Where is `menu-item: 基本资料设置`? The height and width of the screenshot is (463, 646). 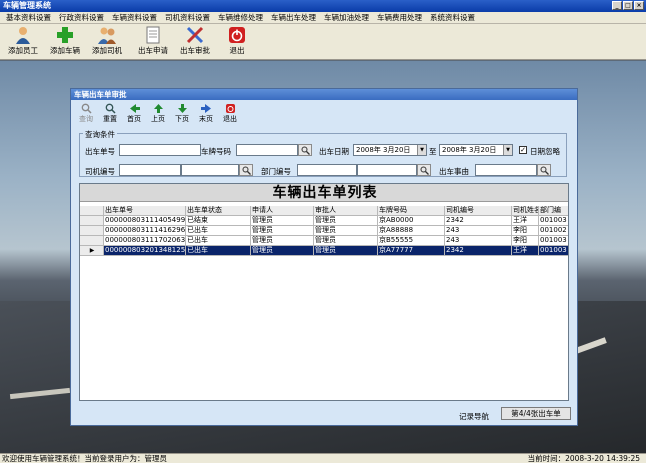 menu-item: 基本资料设置 is located at coordinates (28, 17).